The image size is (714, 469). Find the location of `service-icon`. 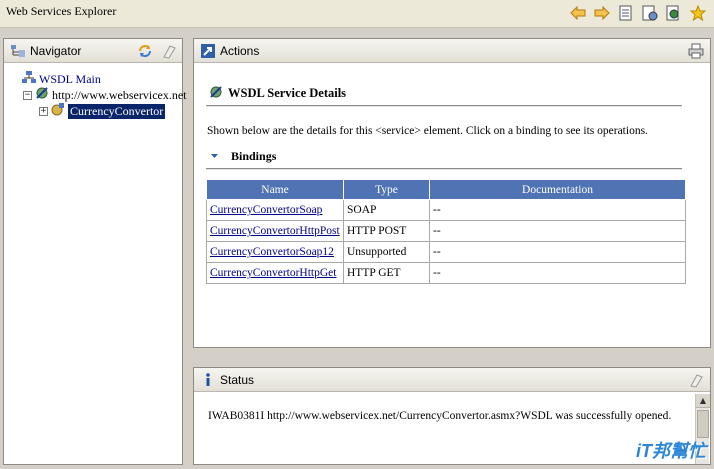

service-icon is located at coordinates (42, 95).